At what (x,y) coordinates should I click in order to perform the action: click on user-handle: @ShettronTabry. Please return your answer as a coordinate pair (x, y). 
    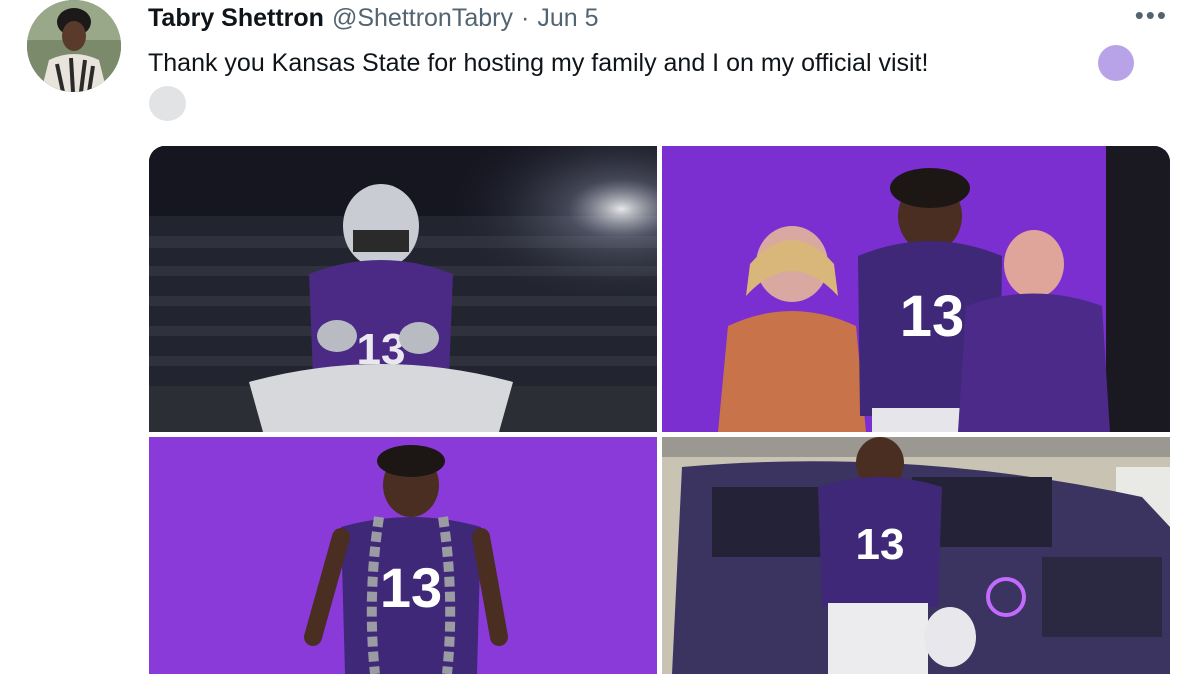
    Looking at the image, I should click on (422, 18).